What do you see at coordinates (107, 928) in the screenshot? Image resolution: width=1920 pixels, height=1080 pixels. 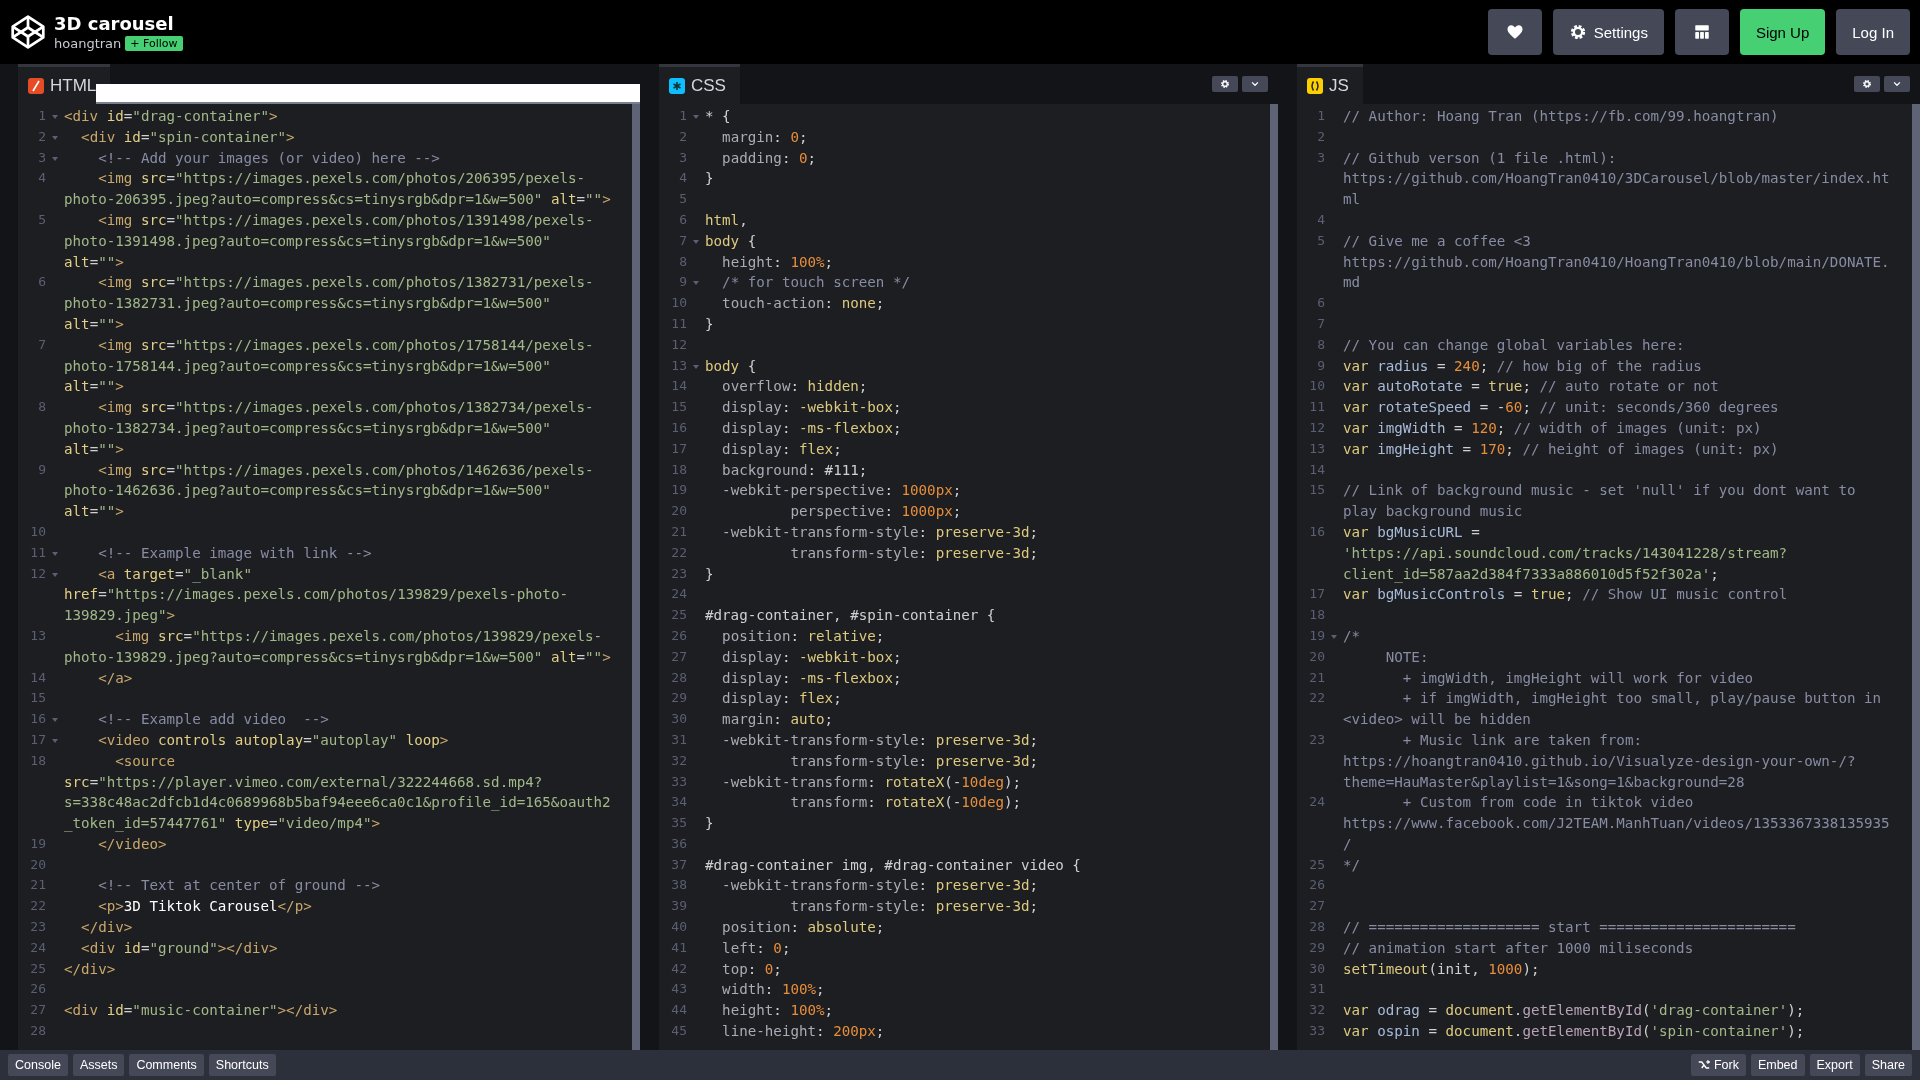 I see `code-line: </div>` at bounding box center [107, 928].